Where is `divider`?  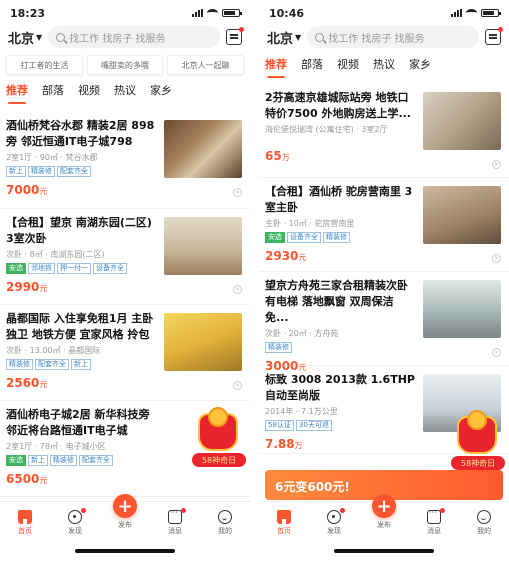
divider is located at coordinates (254, 280).